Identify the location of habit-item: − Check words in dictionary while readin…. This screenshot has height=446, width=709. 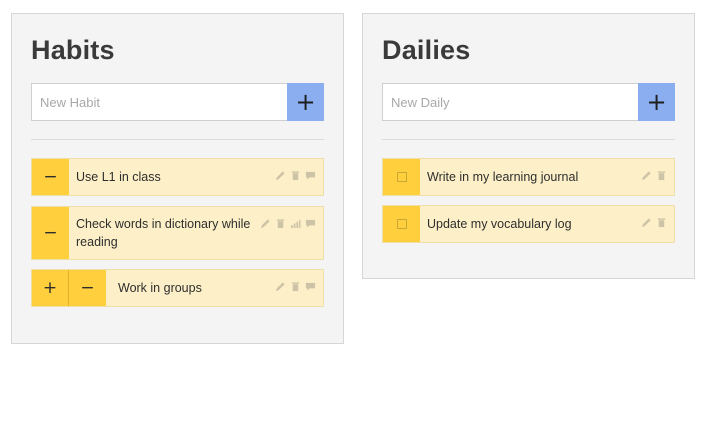
(177, 233).